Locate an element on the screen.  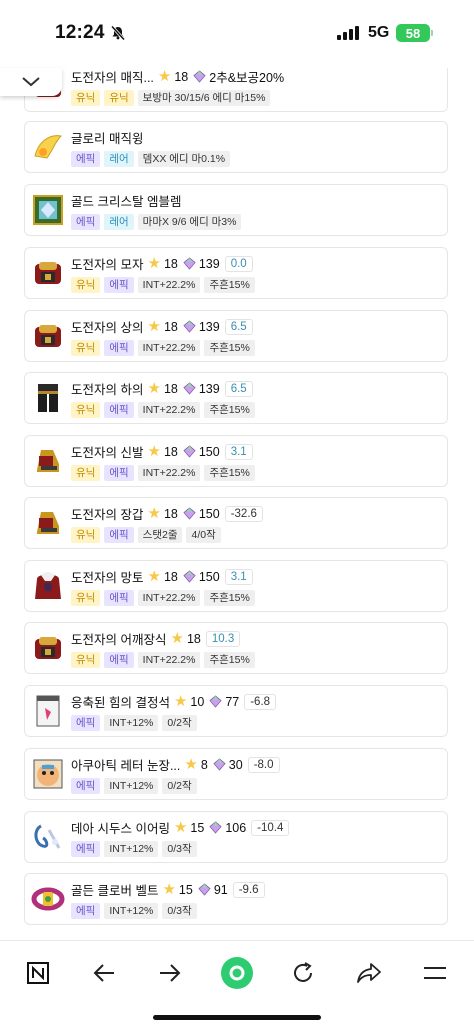
back-arrow-icon is located at coordinates (103, 973).